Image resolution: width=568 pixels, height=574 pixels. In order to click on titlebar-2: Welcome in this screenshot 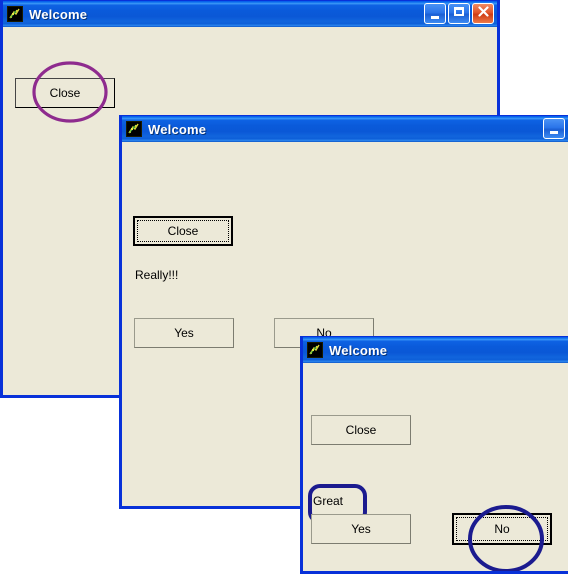, I will do `click(345, 128)`.